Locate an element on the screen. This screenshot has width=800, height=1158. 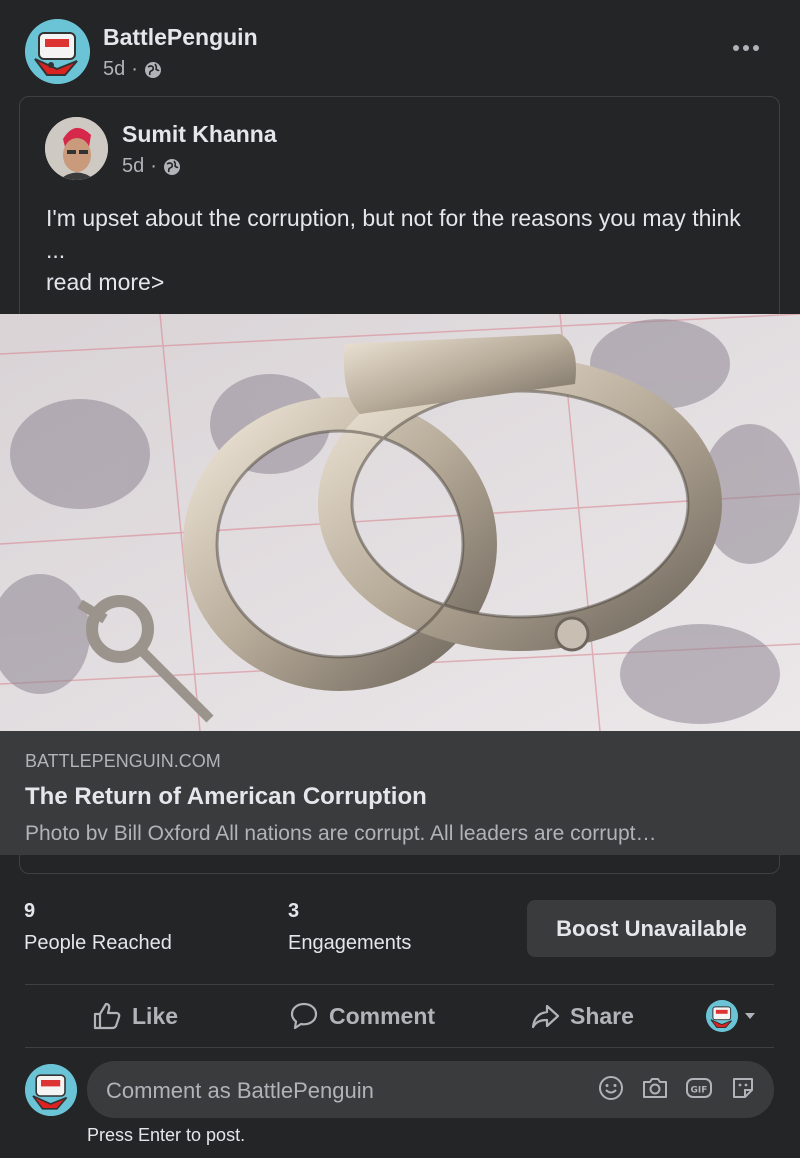
shared-post-meta: 5d · is located at coordinates (151, 166).